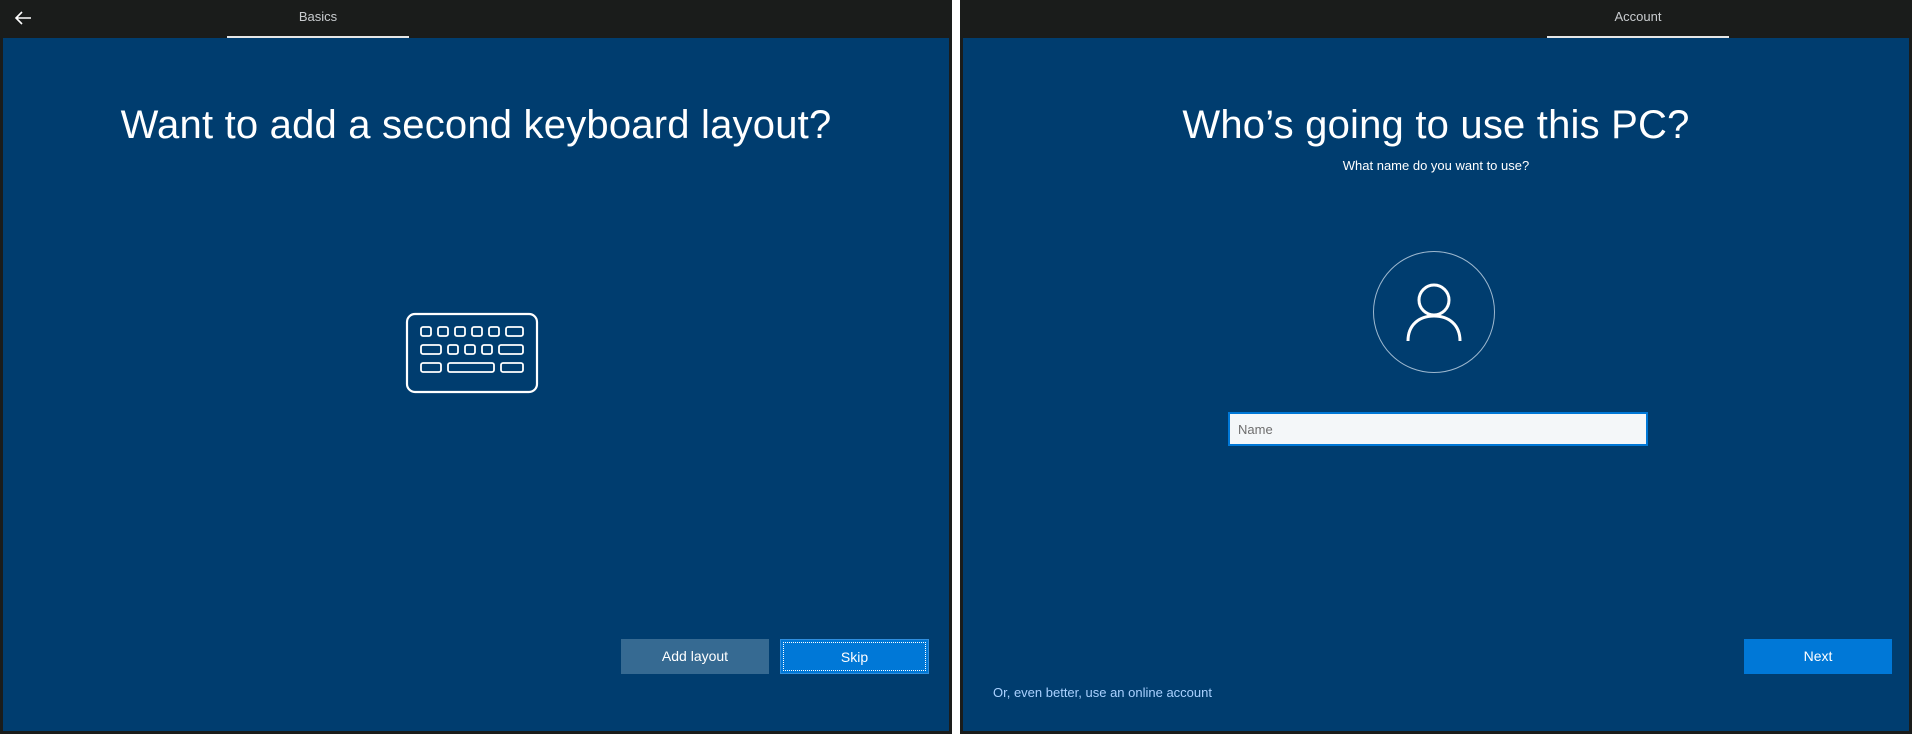  Describe the element at coordinates (1436, 19) in the screenshot. I see `top-bar: Account` at that location.